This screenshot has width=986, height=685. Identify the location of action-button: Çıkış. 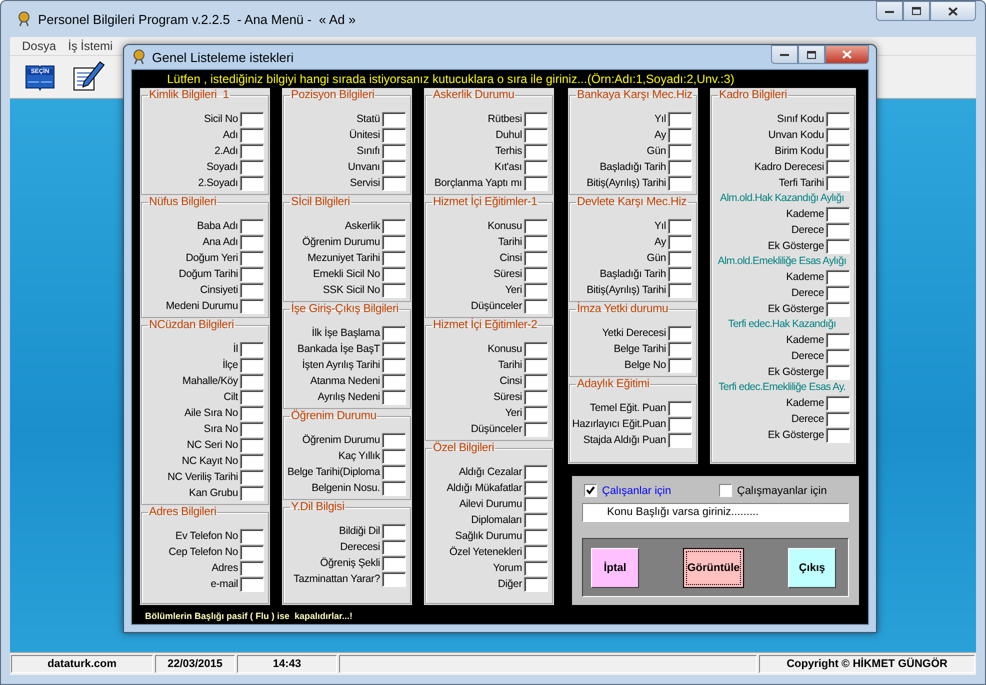
(812, 568).